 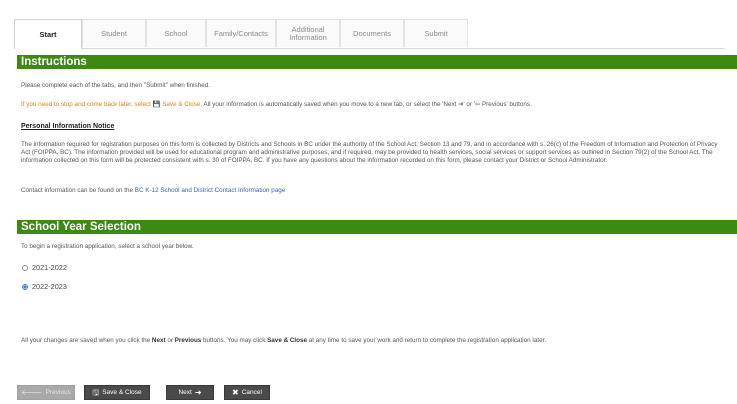 I want to click on tab-additional-information: Additional Information, so click(x=308, y=33).